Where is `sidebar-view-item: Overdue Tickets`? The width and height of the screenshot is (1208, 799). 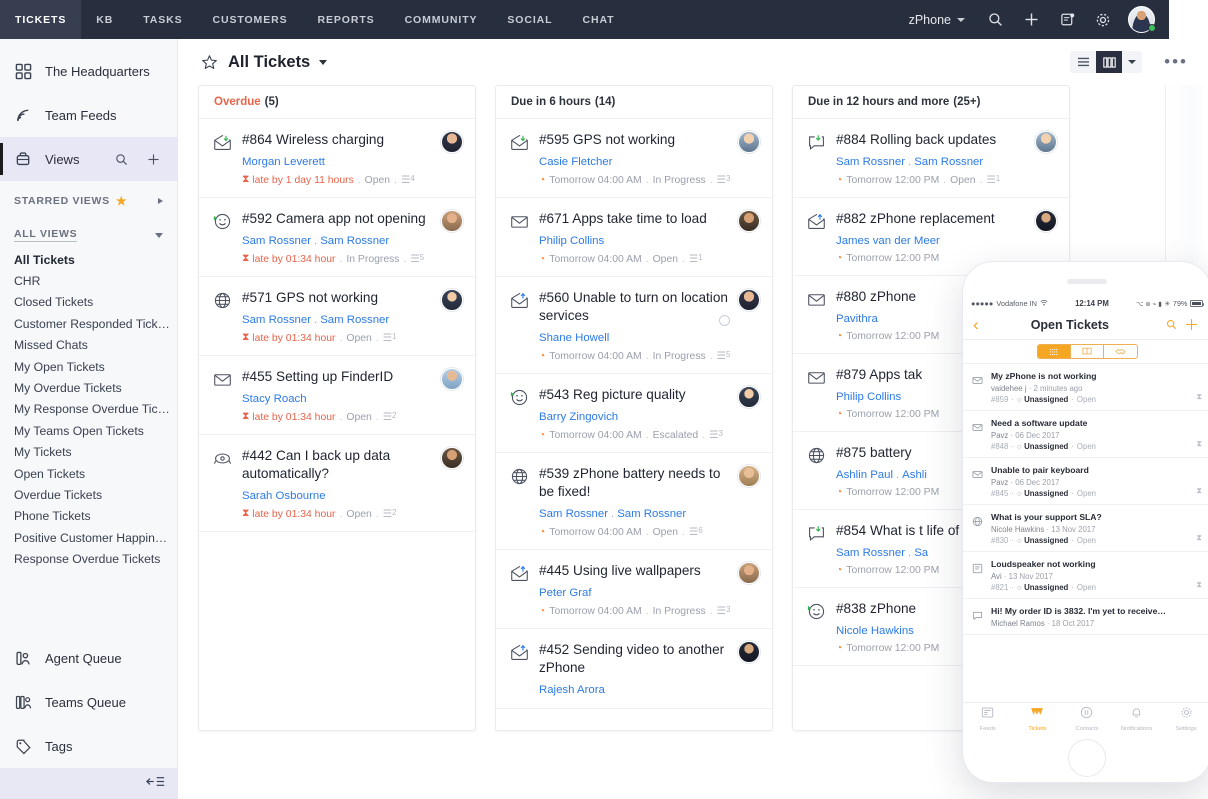 sidebar-view-item: Overdue Tickets is located at coordinates (88, 494).